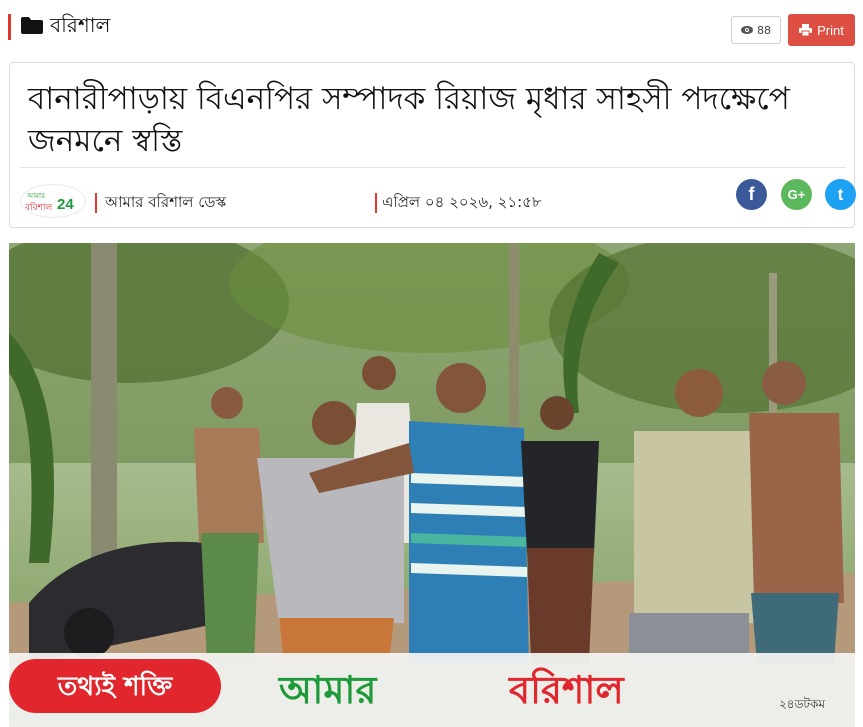 This screenshot has height=727, width=863. I want to click on google-plus-icon: G+, so click(796, 194).